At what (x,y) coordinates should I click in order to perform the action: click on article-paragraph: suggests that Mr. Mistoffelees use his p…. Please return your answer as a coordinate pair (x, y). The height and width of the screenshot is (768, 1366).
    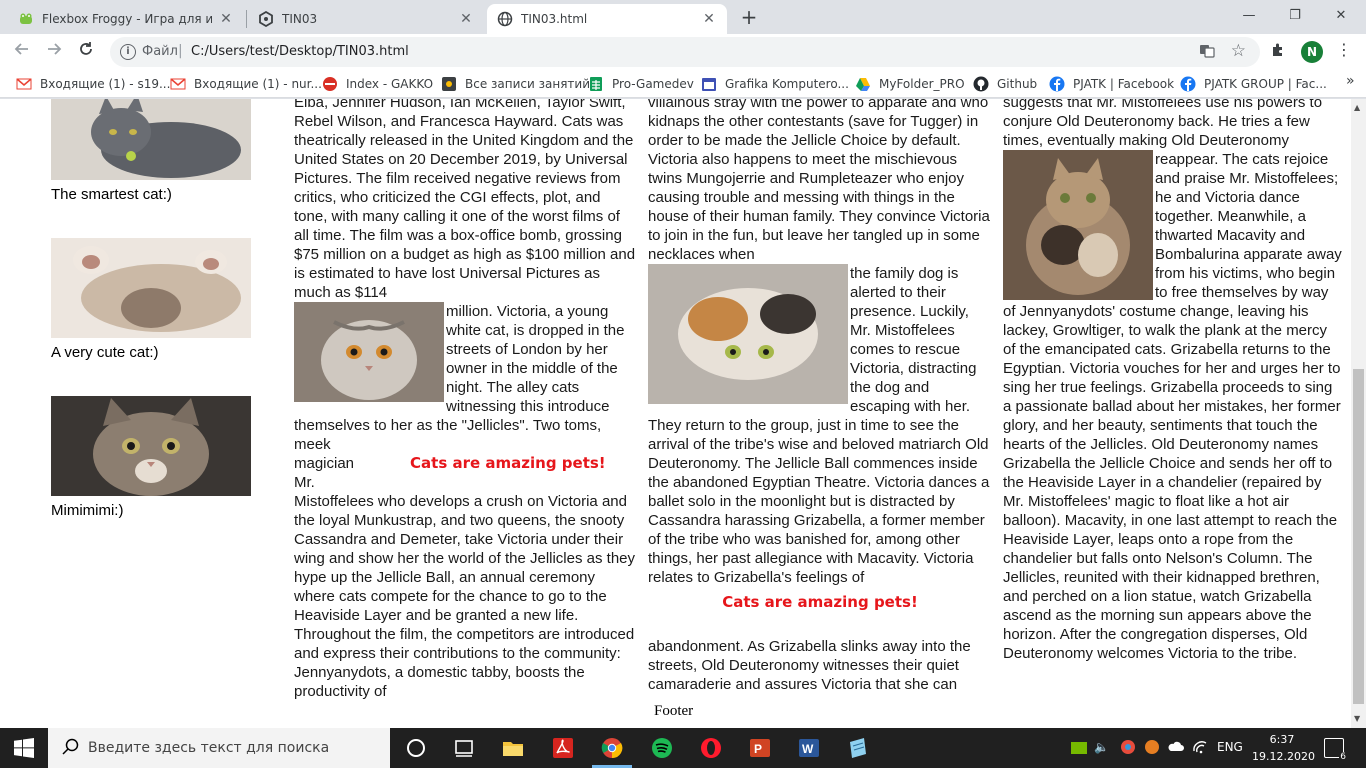
    Looking at the image, I should click on (1163, 124).